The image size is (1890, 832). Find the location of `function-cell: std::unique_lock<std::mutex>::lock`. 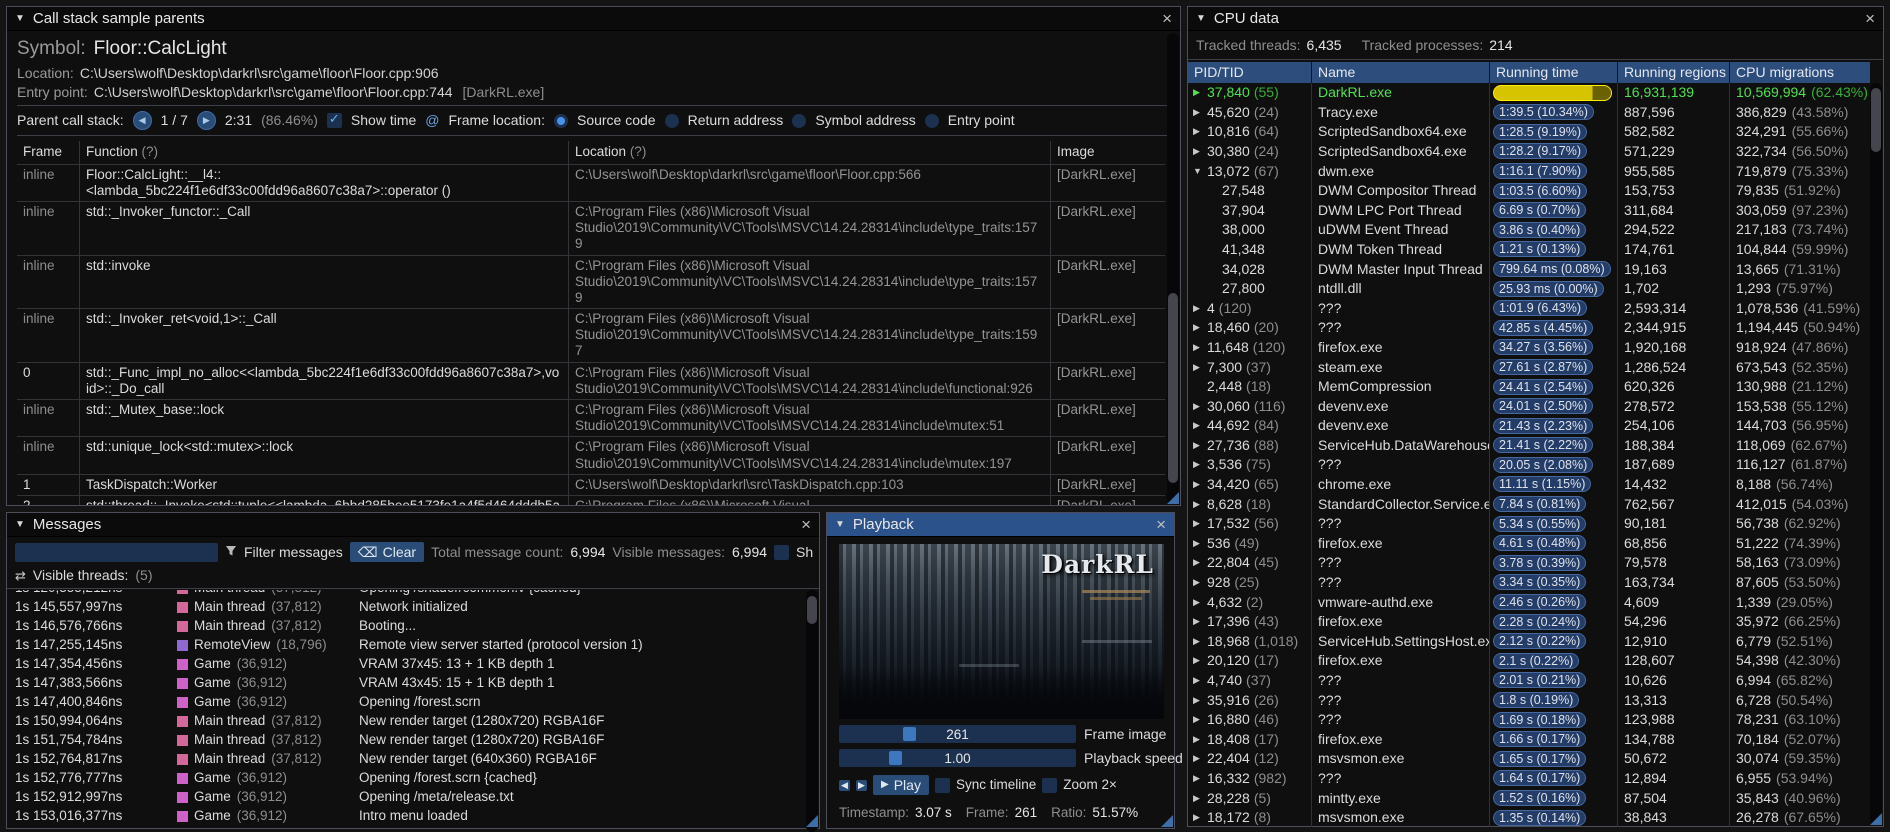

function-cell: std::unique_lock<std::mutex>::lock is located at coordinates (323, 455).